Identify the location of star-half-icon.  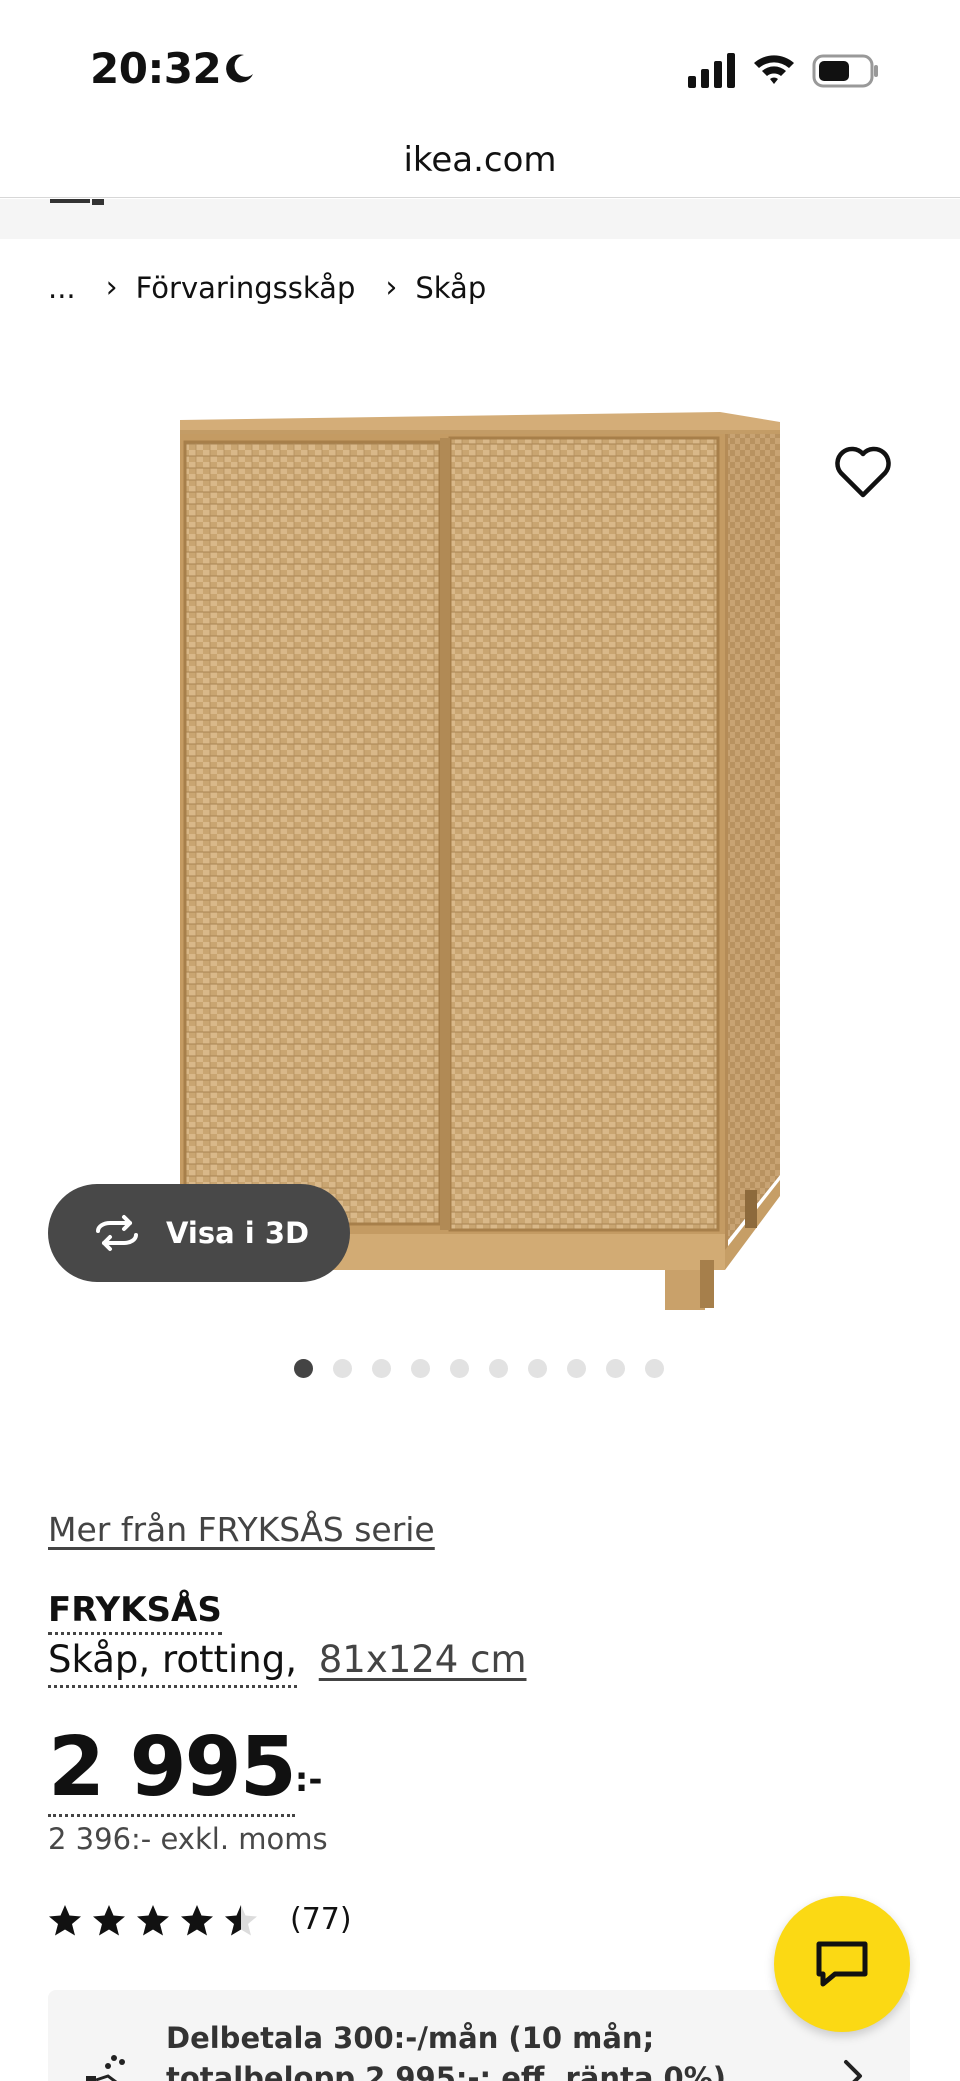
(241, 1919).